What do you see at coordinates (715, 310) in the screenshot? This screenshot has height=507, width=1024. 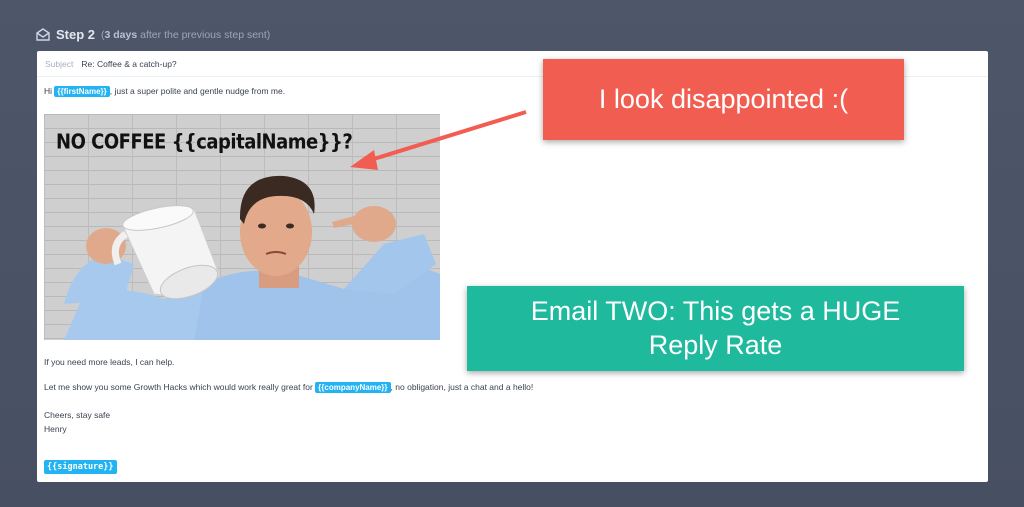 I see `reply-rate-callout-line1: Email TWO: This gets a HUGE` at bounding box center [715, 310].